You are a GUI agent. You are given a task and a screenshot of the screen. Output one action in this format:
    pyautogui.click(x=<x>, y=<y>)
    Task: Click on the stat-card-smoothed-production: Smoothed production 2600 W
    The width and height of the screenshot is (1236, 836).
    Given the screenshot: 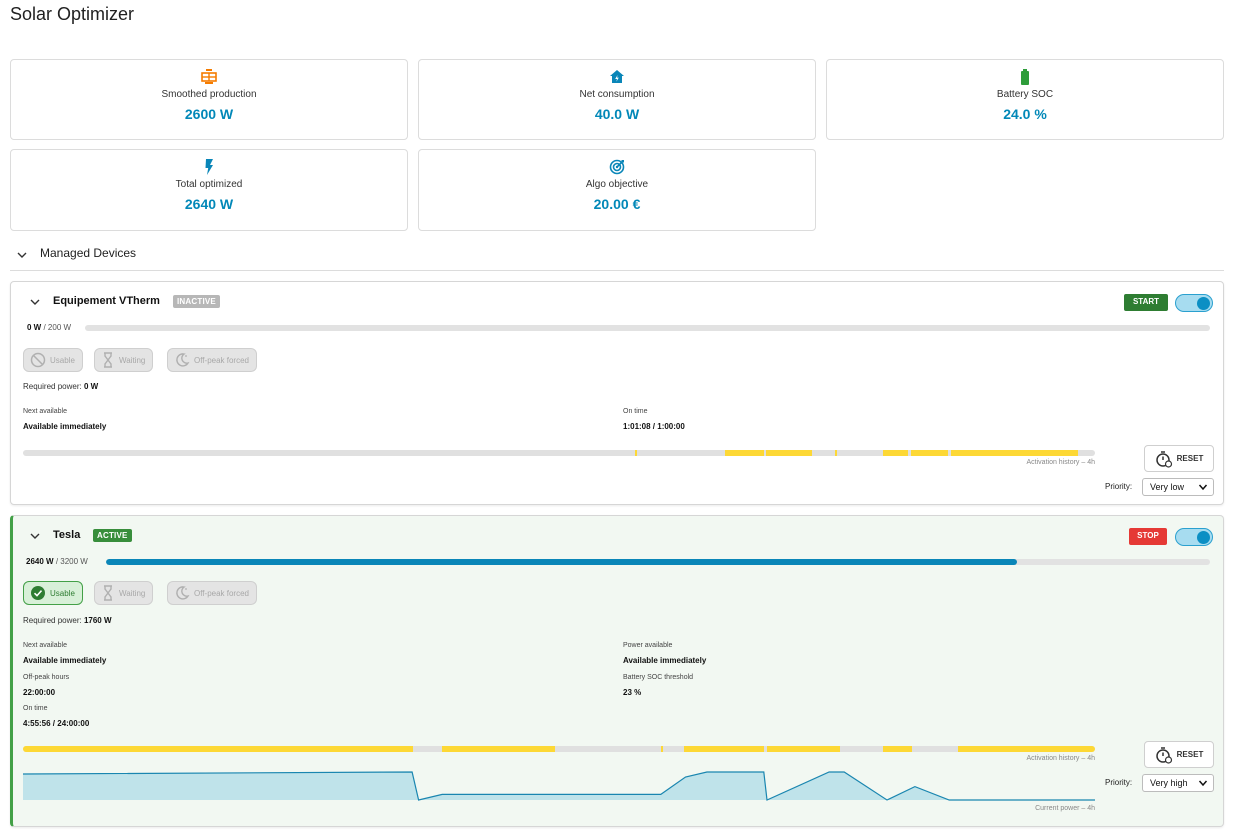 What is the action you would take?
    pyautogui.click(x=209, y=99)
    